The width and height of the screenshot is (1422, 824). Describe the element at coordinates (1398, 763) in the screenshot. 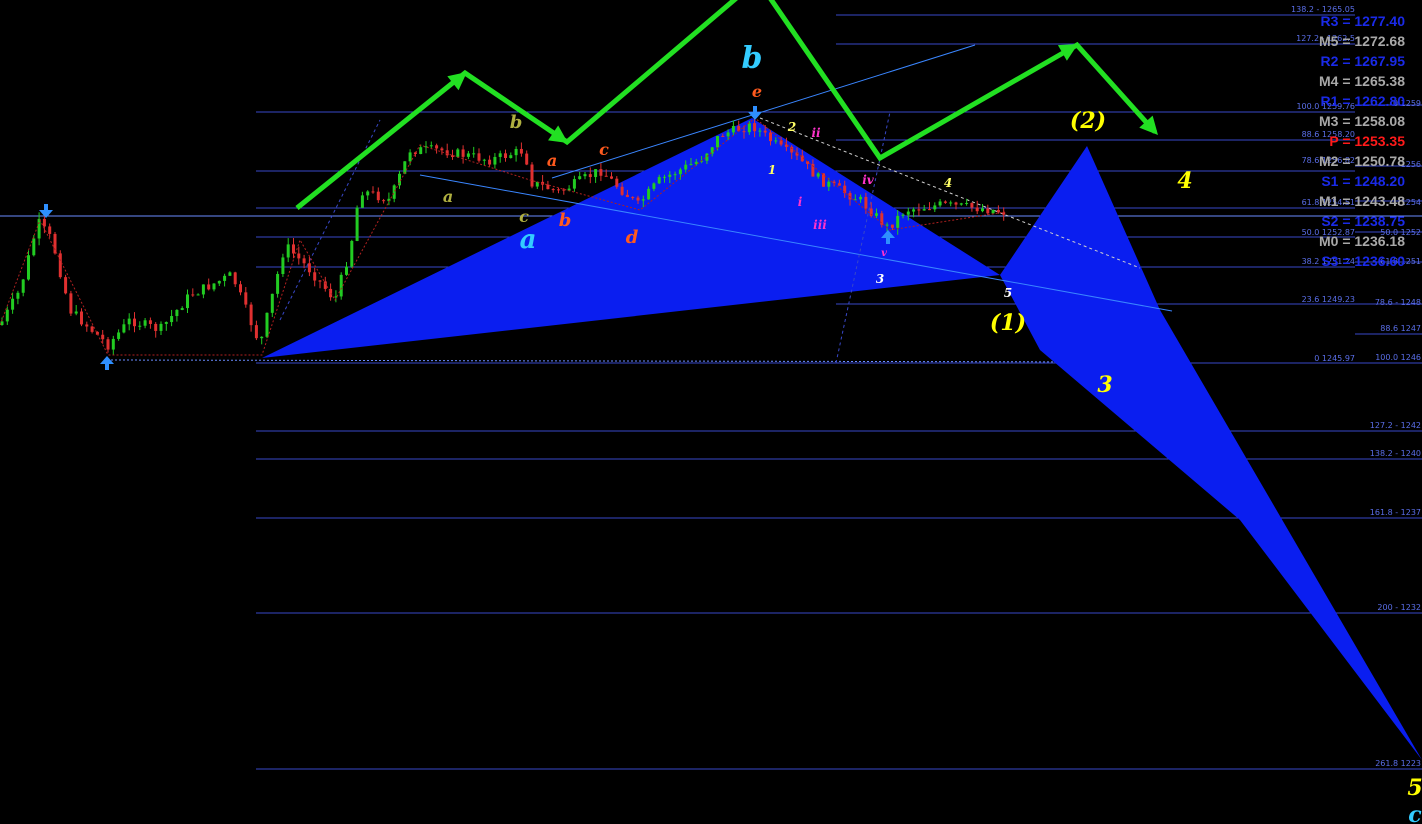

I see `fib-projection-label: 261.8 1223` at that location.